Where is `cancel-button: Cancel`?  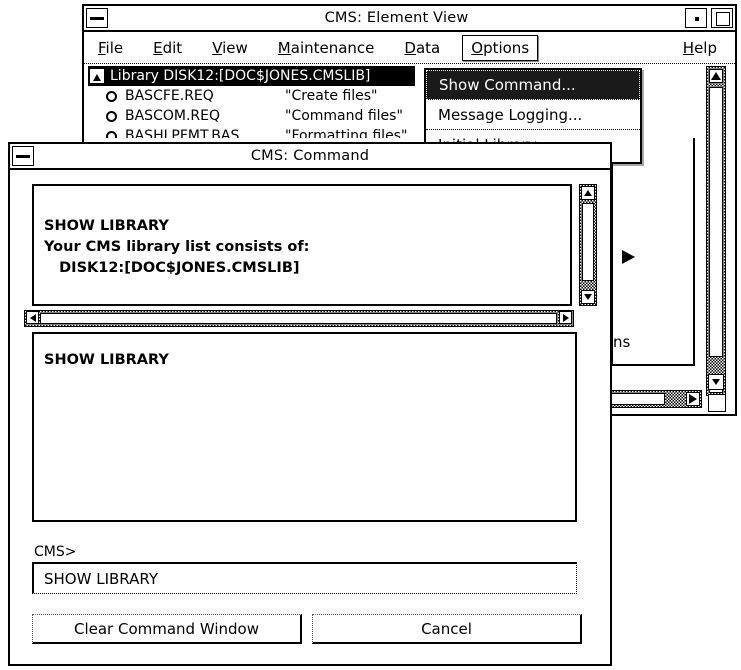 cancel-button: Cancel is located at coordinates (447, 629).